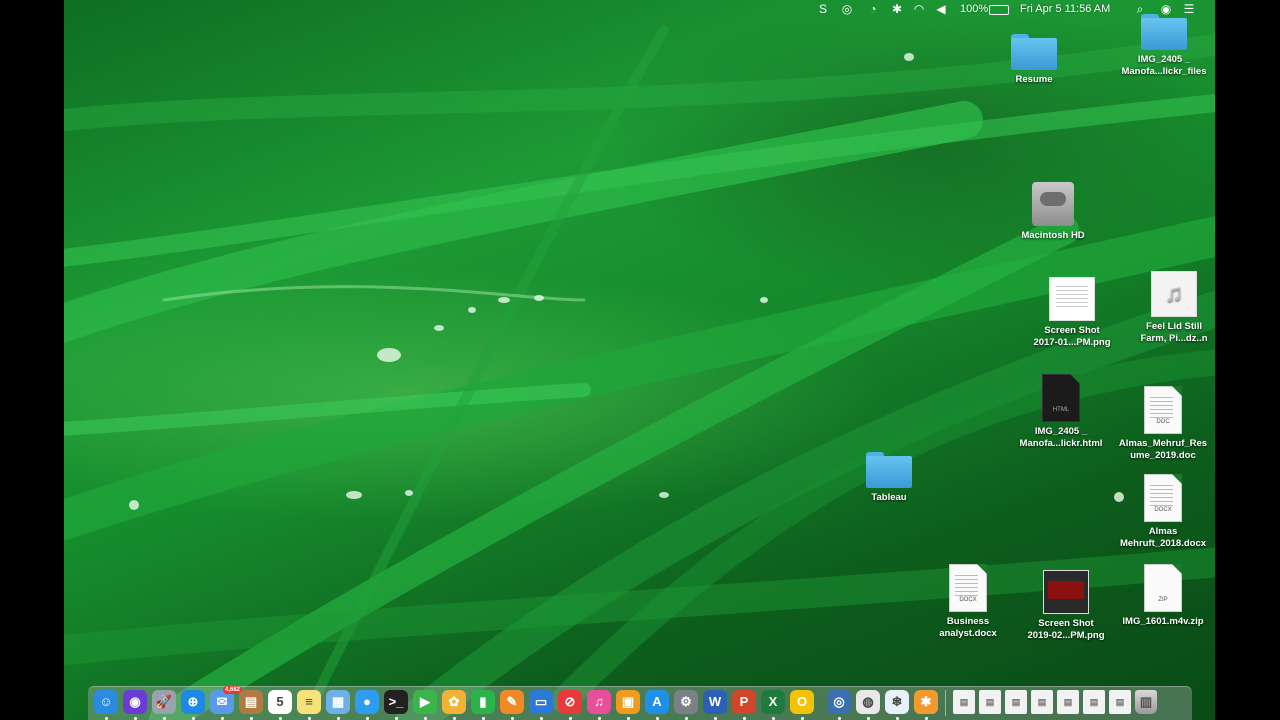 This screenshot has height=720, width=1280. I want to click on desktop-icon-audio-file: ♫ Feel Lid Still Farm, Pi...dz..n, so click(1174, 308).